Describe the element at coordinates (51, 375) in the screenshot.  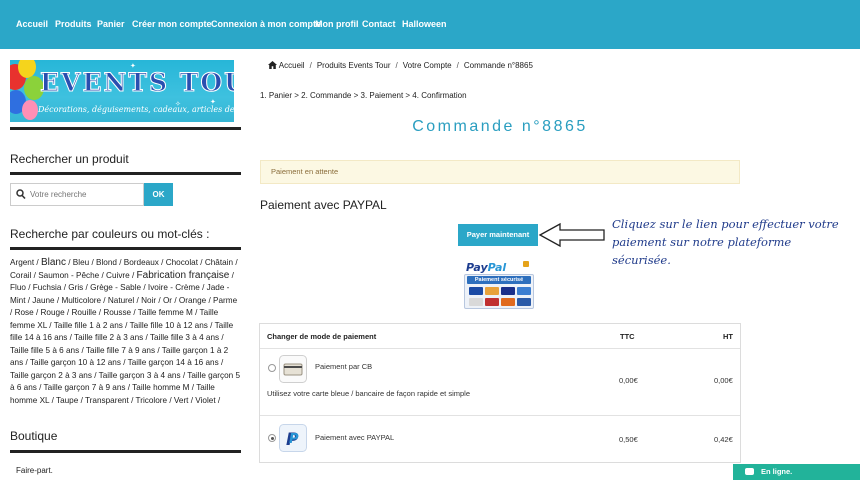
I see `tag-link: Taille garçon 2 à 3 ans` at that location.